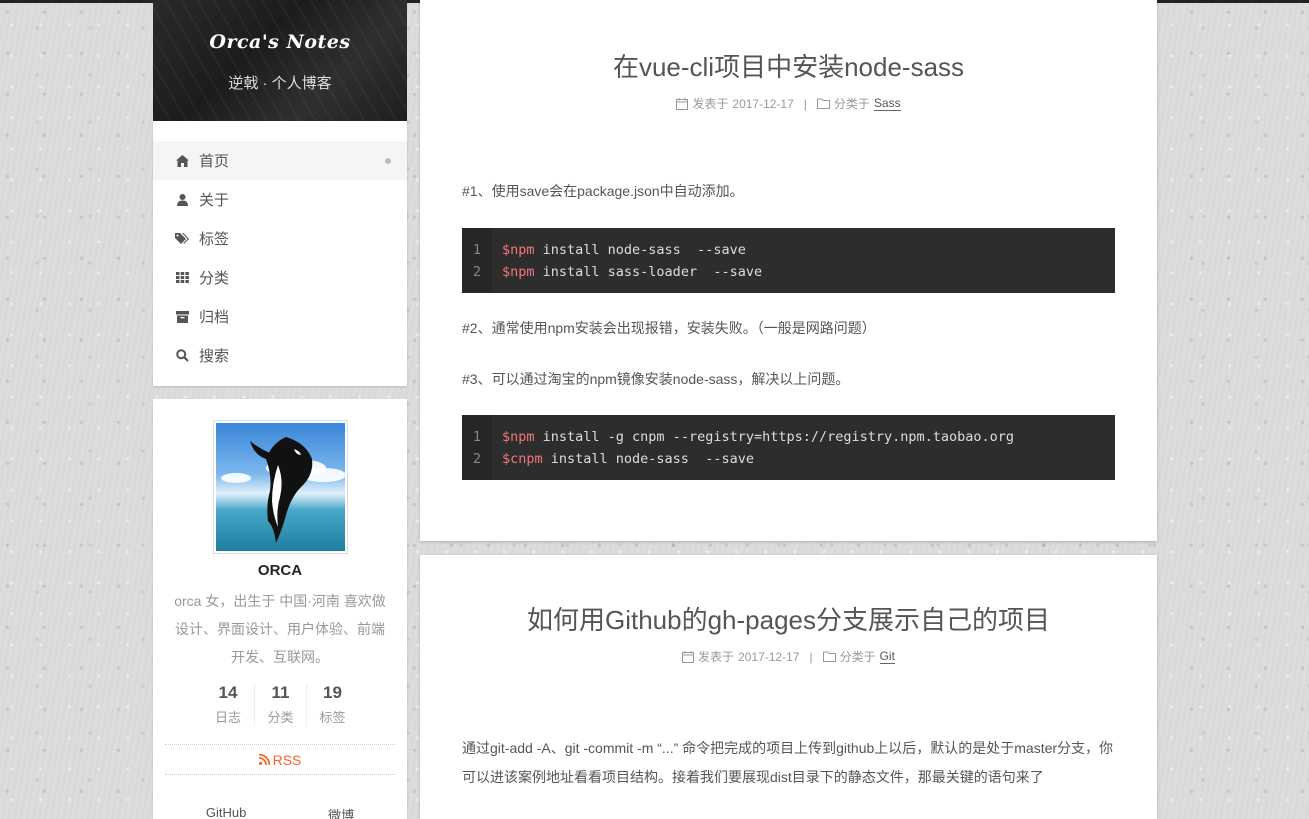  What do you see at coordinates (280, 60) in the screenshot?
I see `site-brand: Orca's Notes 逆戟 · 个人博客` at bounding box center [280, 60].